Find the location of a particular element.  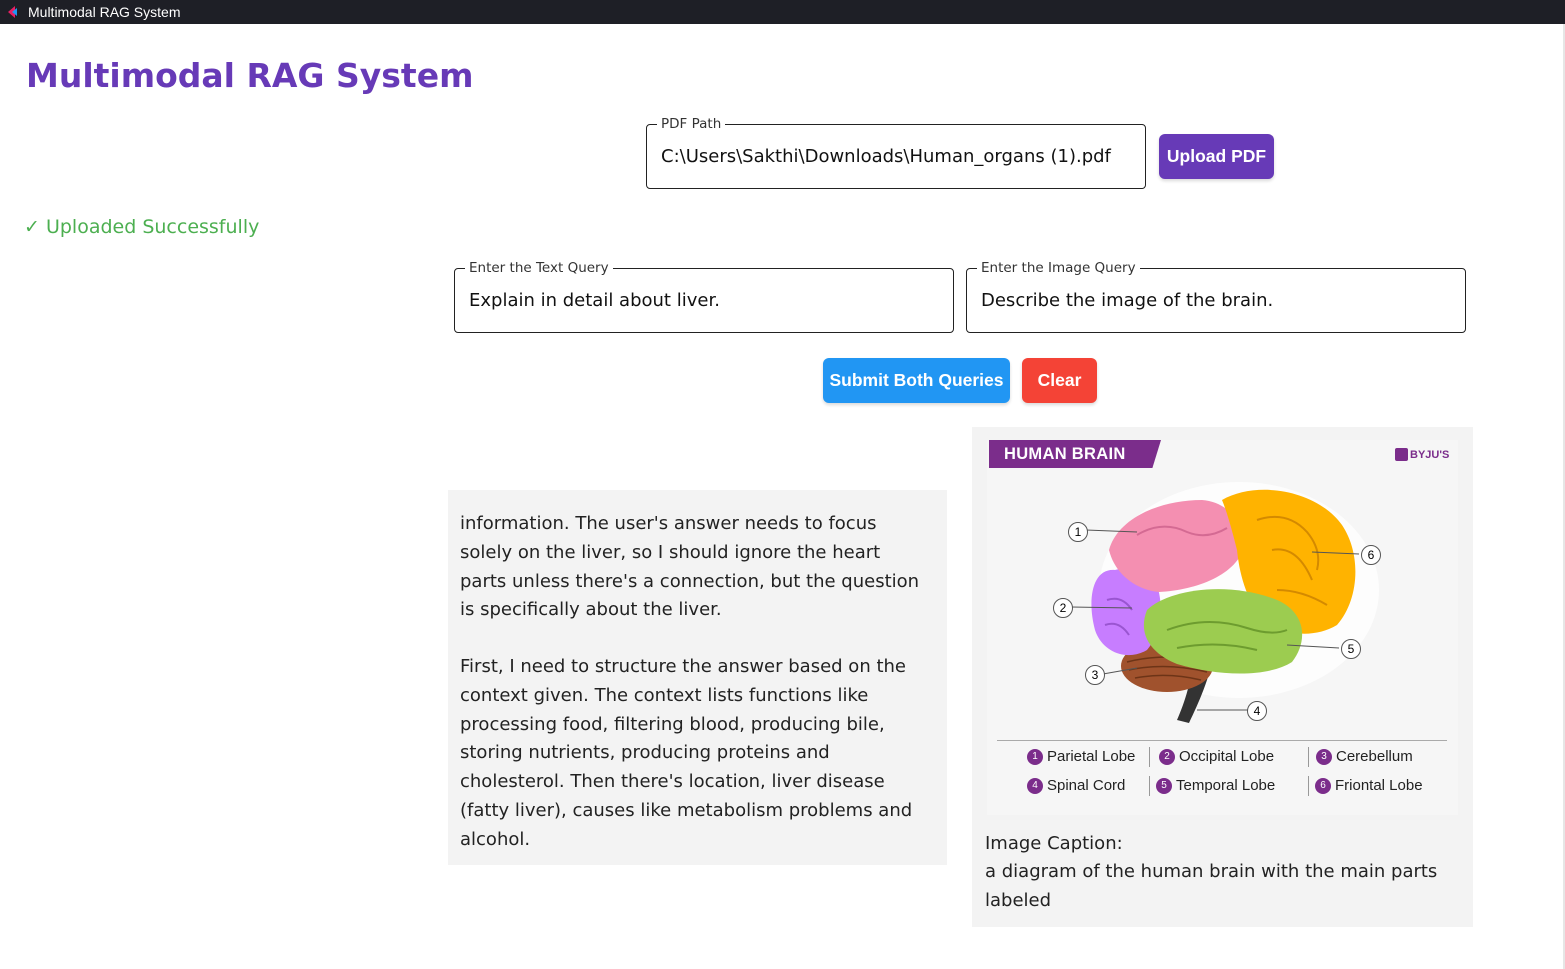

window-title: Multimodal RAG System is located at coordinates (104, 12).